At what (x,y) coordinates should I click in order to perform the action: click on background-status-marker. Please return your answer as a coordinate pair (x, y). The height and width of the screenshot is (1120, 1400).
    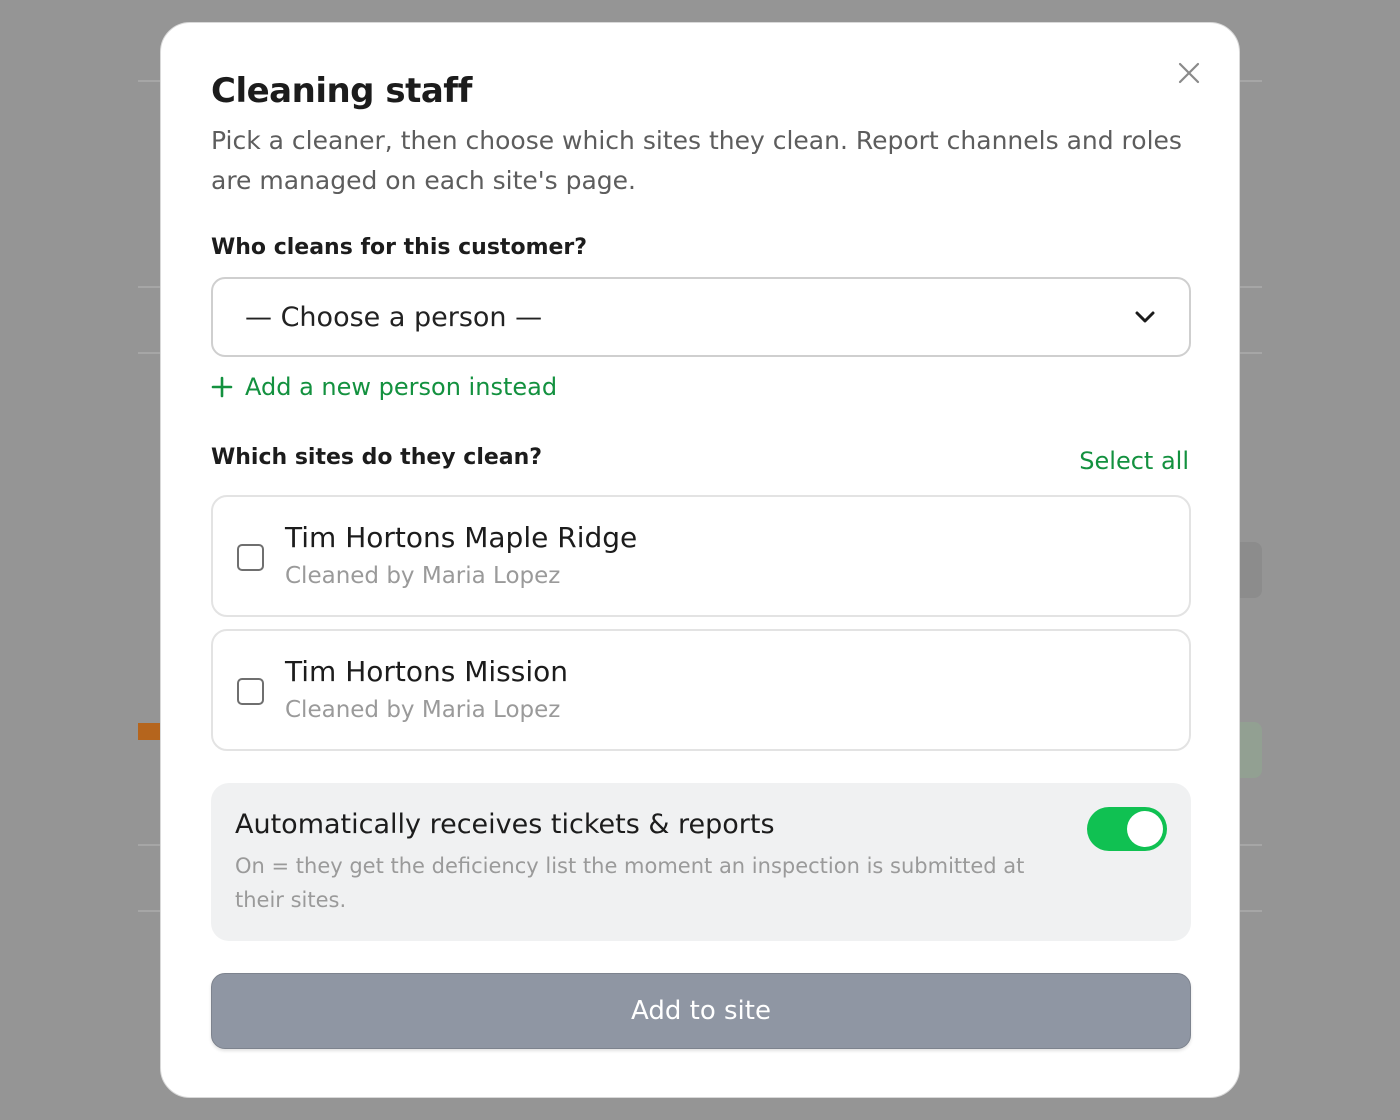
    Looking at the image, I should click on (150, 731).